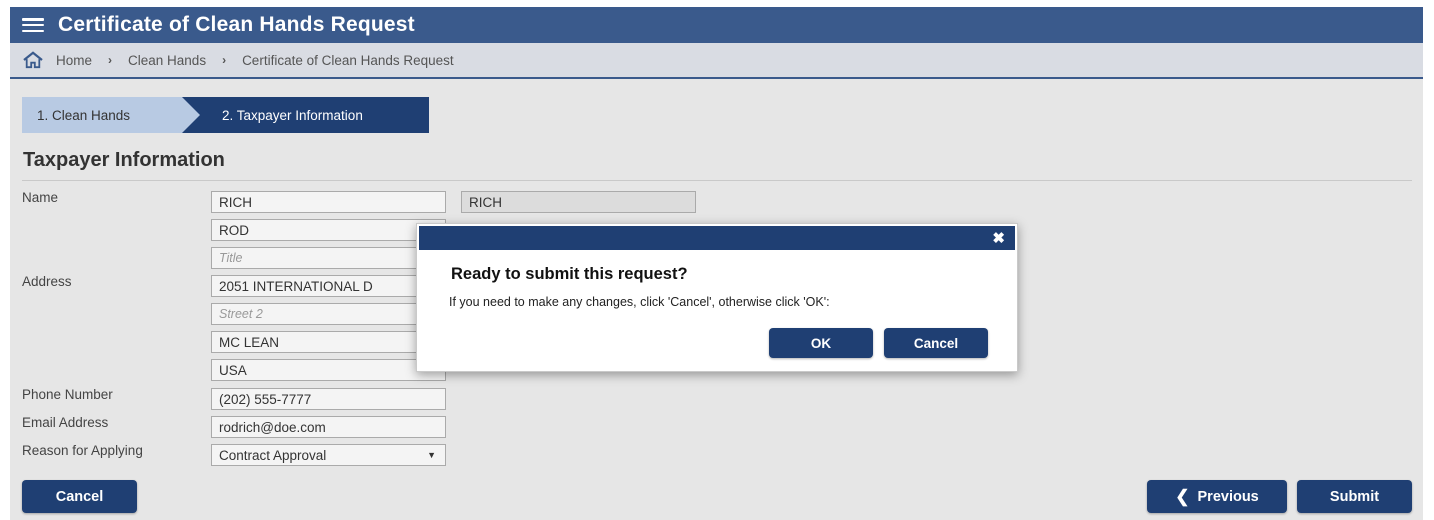 This screenshot has width=1434, height=520. I want to click on dialog-ok-button: OK, so click(821, 343).